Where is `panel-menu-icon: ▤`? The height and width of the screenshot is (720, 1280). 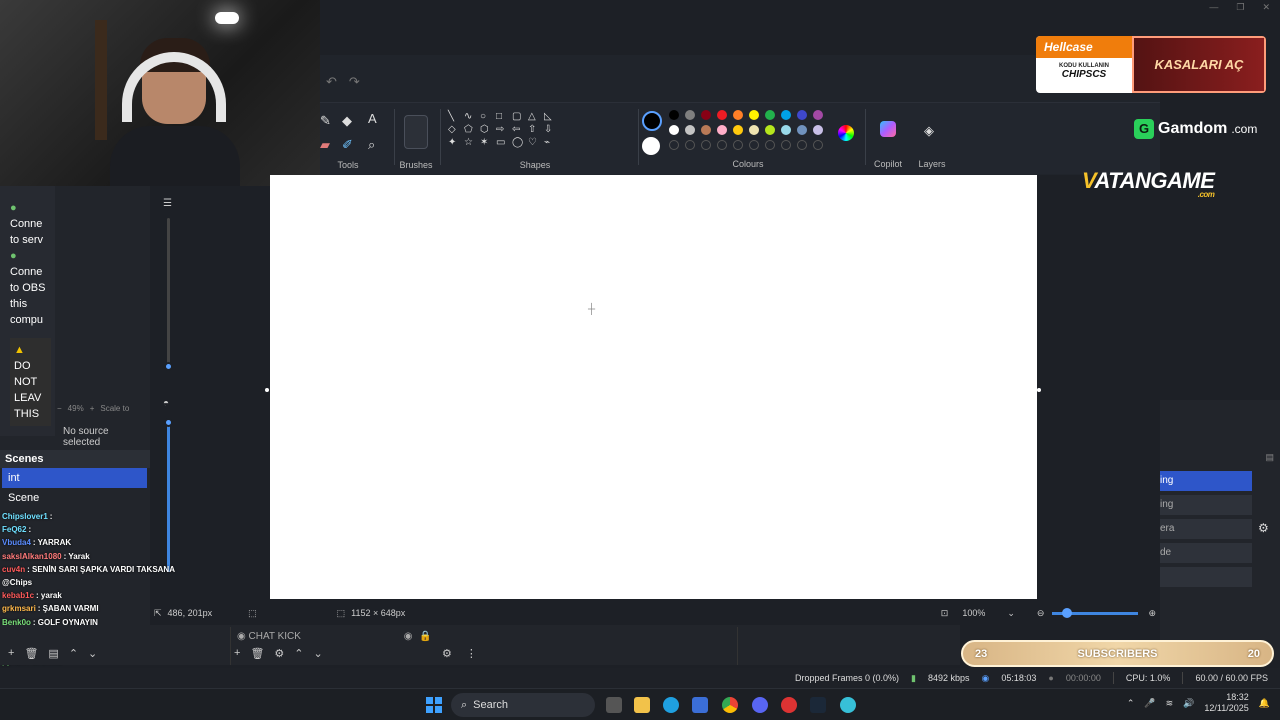 panel-menu-icon: ▤ is located at coordinates (1269, 457).